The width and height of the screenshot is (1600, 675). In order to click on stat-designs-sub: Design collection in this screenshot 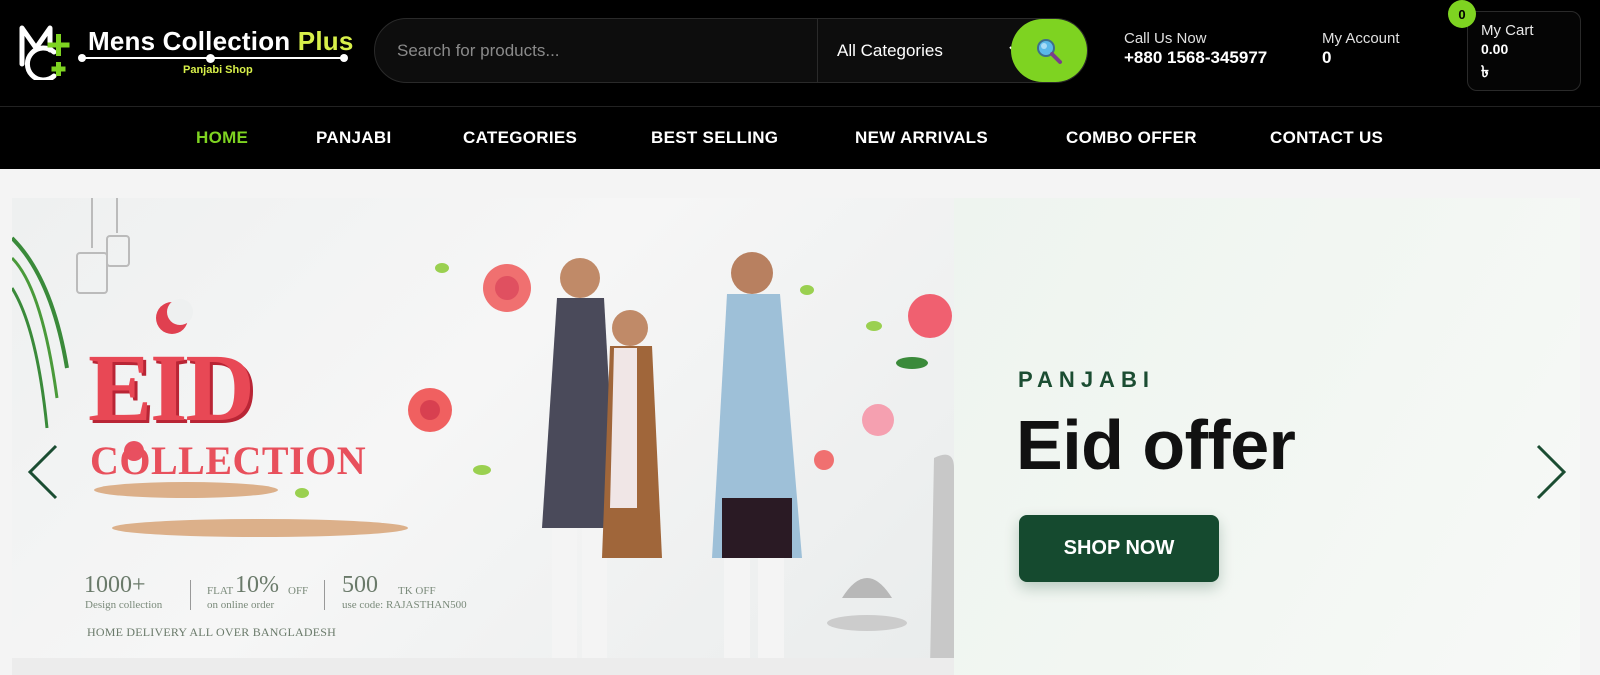, I will do `click(124, 605)`.